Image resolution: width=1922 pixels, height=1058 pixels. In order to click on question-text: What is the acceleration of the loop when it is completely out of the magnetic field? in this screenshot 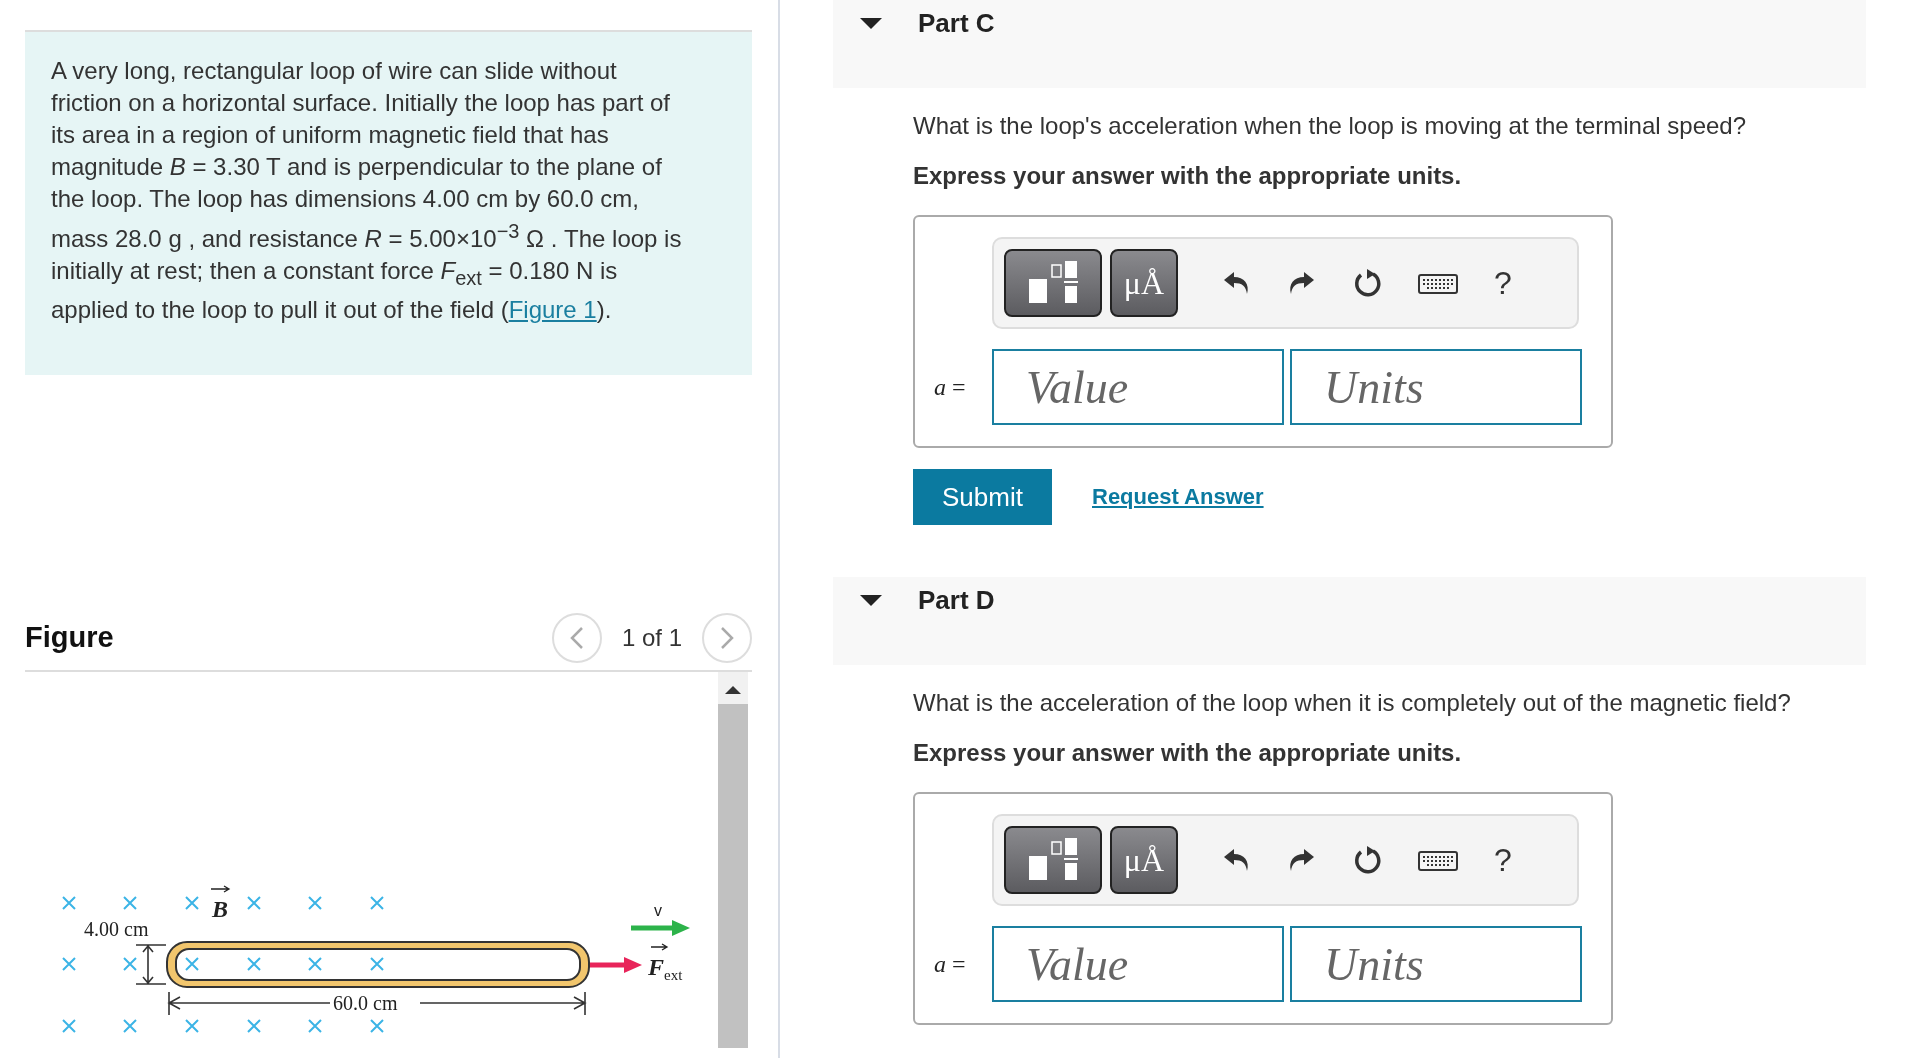, I will do `click(1352, 703)`.